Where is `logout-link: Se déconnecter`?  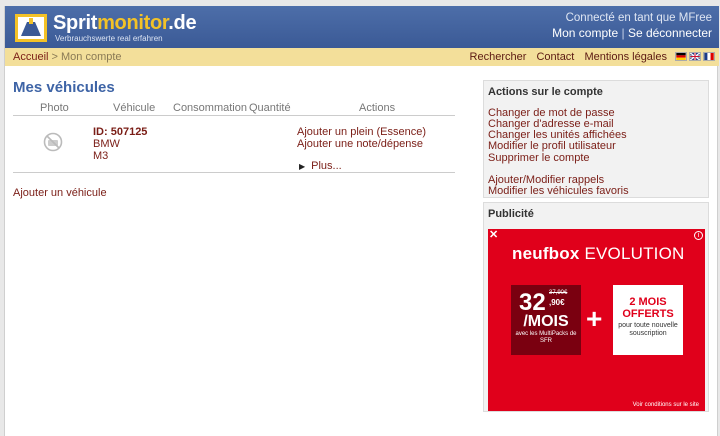 logout-link: Se déconnecter is located at coordinates (670, 33).